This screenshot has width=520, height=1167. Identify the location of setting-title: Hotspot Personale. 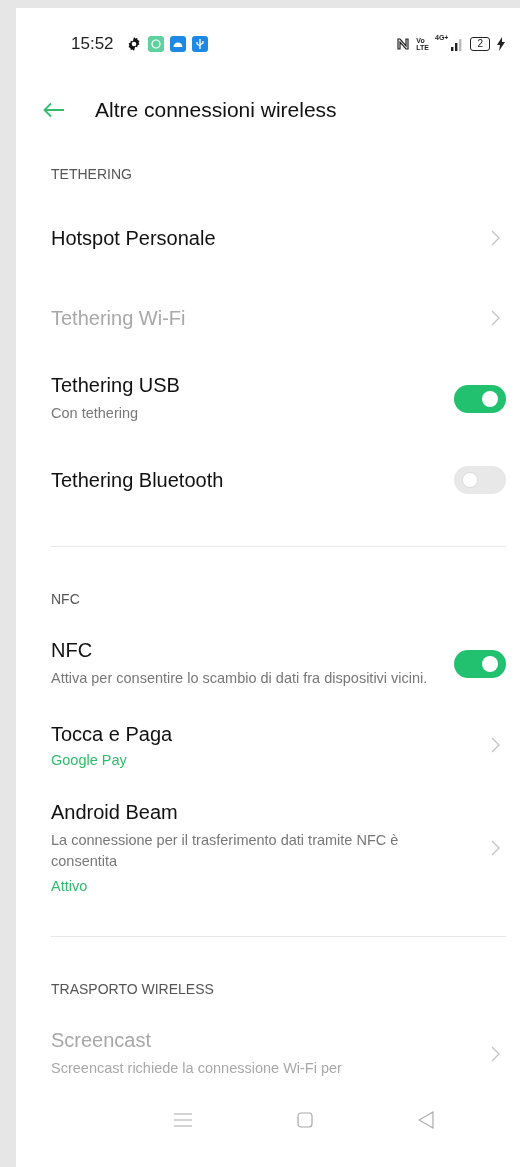
(246, 238).